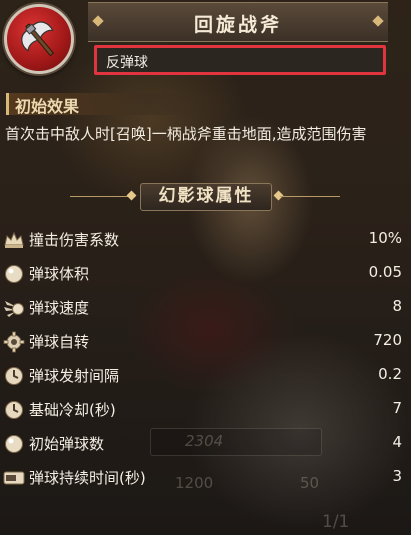 This screenshot has width=411, height=535. What do you see at coordinates (186, 134) in the screenshot?
I see `initial-effect-description: 首次击中敌人时[召唤]一柄战斧重击地面,造成范围伤害` at bounding box center [186, 134].